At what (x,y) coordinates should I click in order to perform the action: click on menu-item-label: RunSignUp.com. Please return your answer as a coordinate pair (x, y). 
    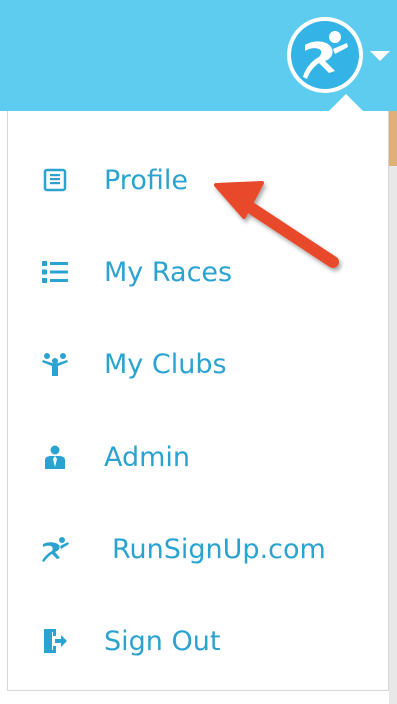
    Looking at the image, I should click on (219, 549).